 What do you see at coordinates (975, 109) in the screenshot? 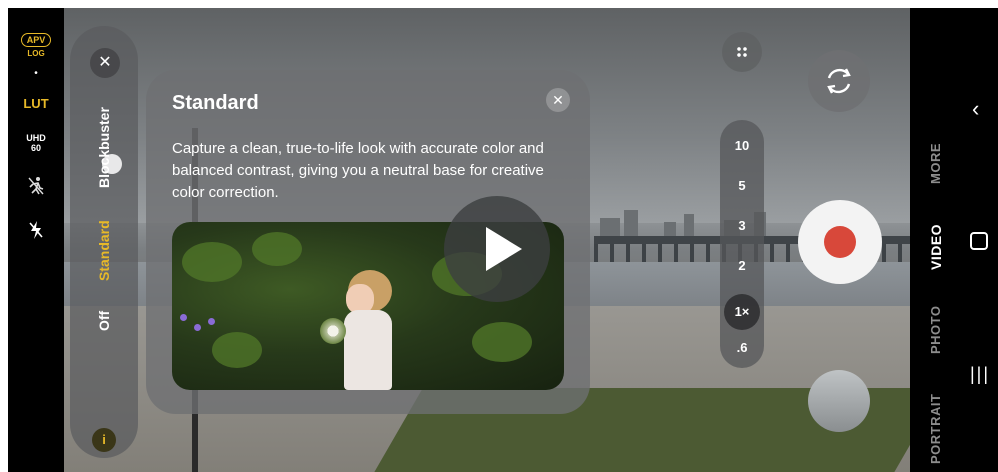
I see `back-icon: ‹` at bounding box center [975, 109].